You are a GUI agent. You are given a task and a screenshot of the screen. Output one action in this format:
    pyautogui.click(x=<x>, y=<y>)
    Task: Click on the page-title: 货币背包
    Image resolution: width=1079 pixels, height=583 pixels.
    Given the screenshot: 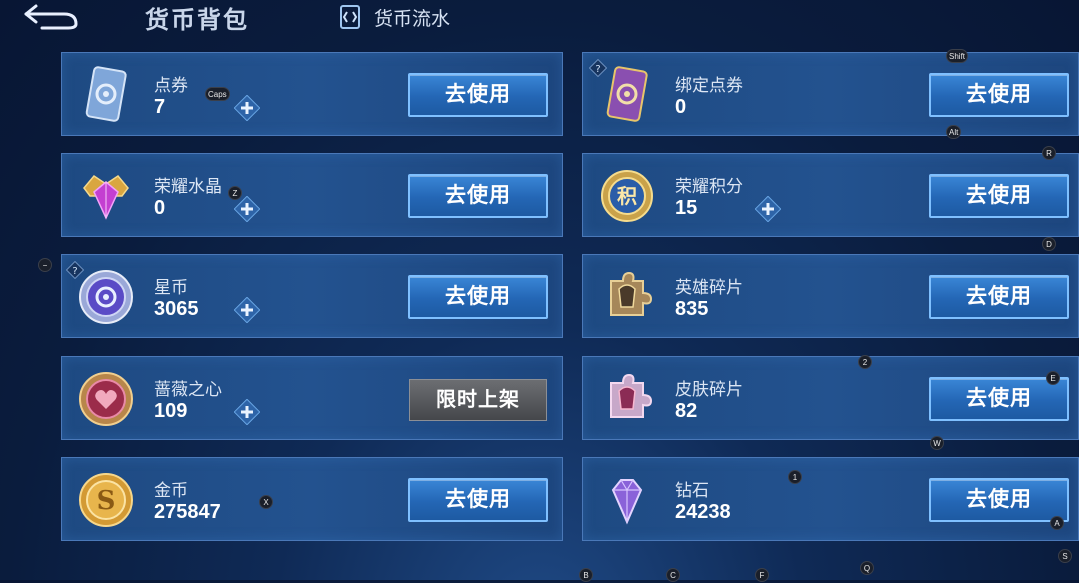 What is the action you would take?
    pyautogui.click(x=197, y=20)
    